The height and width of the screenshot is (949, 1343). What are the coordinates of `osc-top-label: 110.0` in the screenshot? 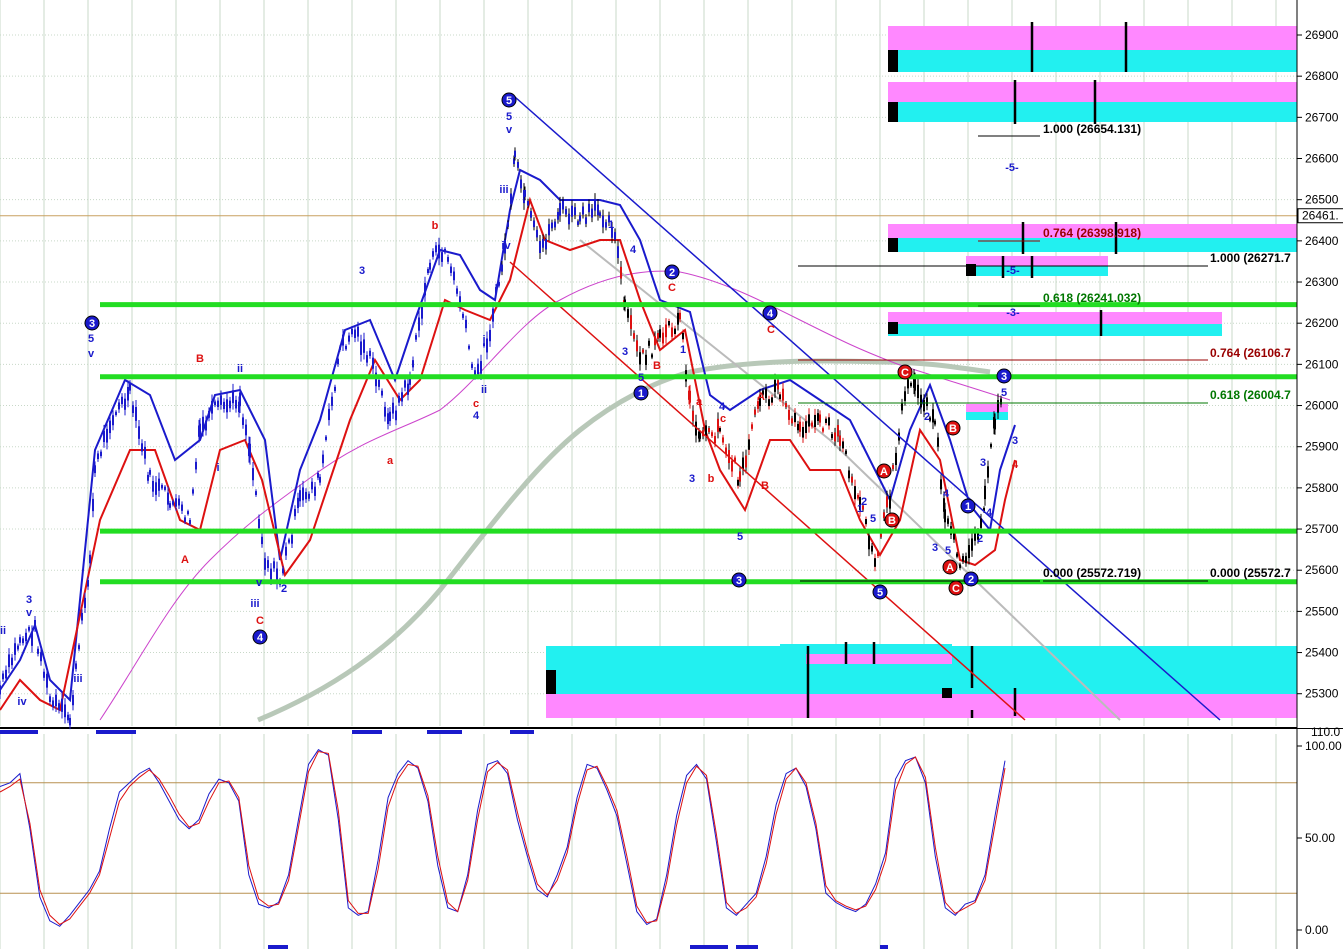 It's located at (1325, 732).